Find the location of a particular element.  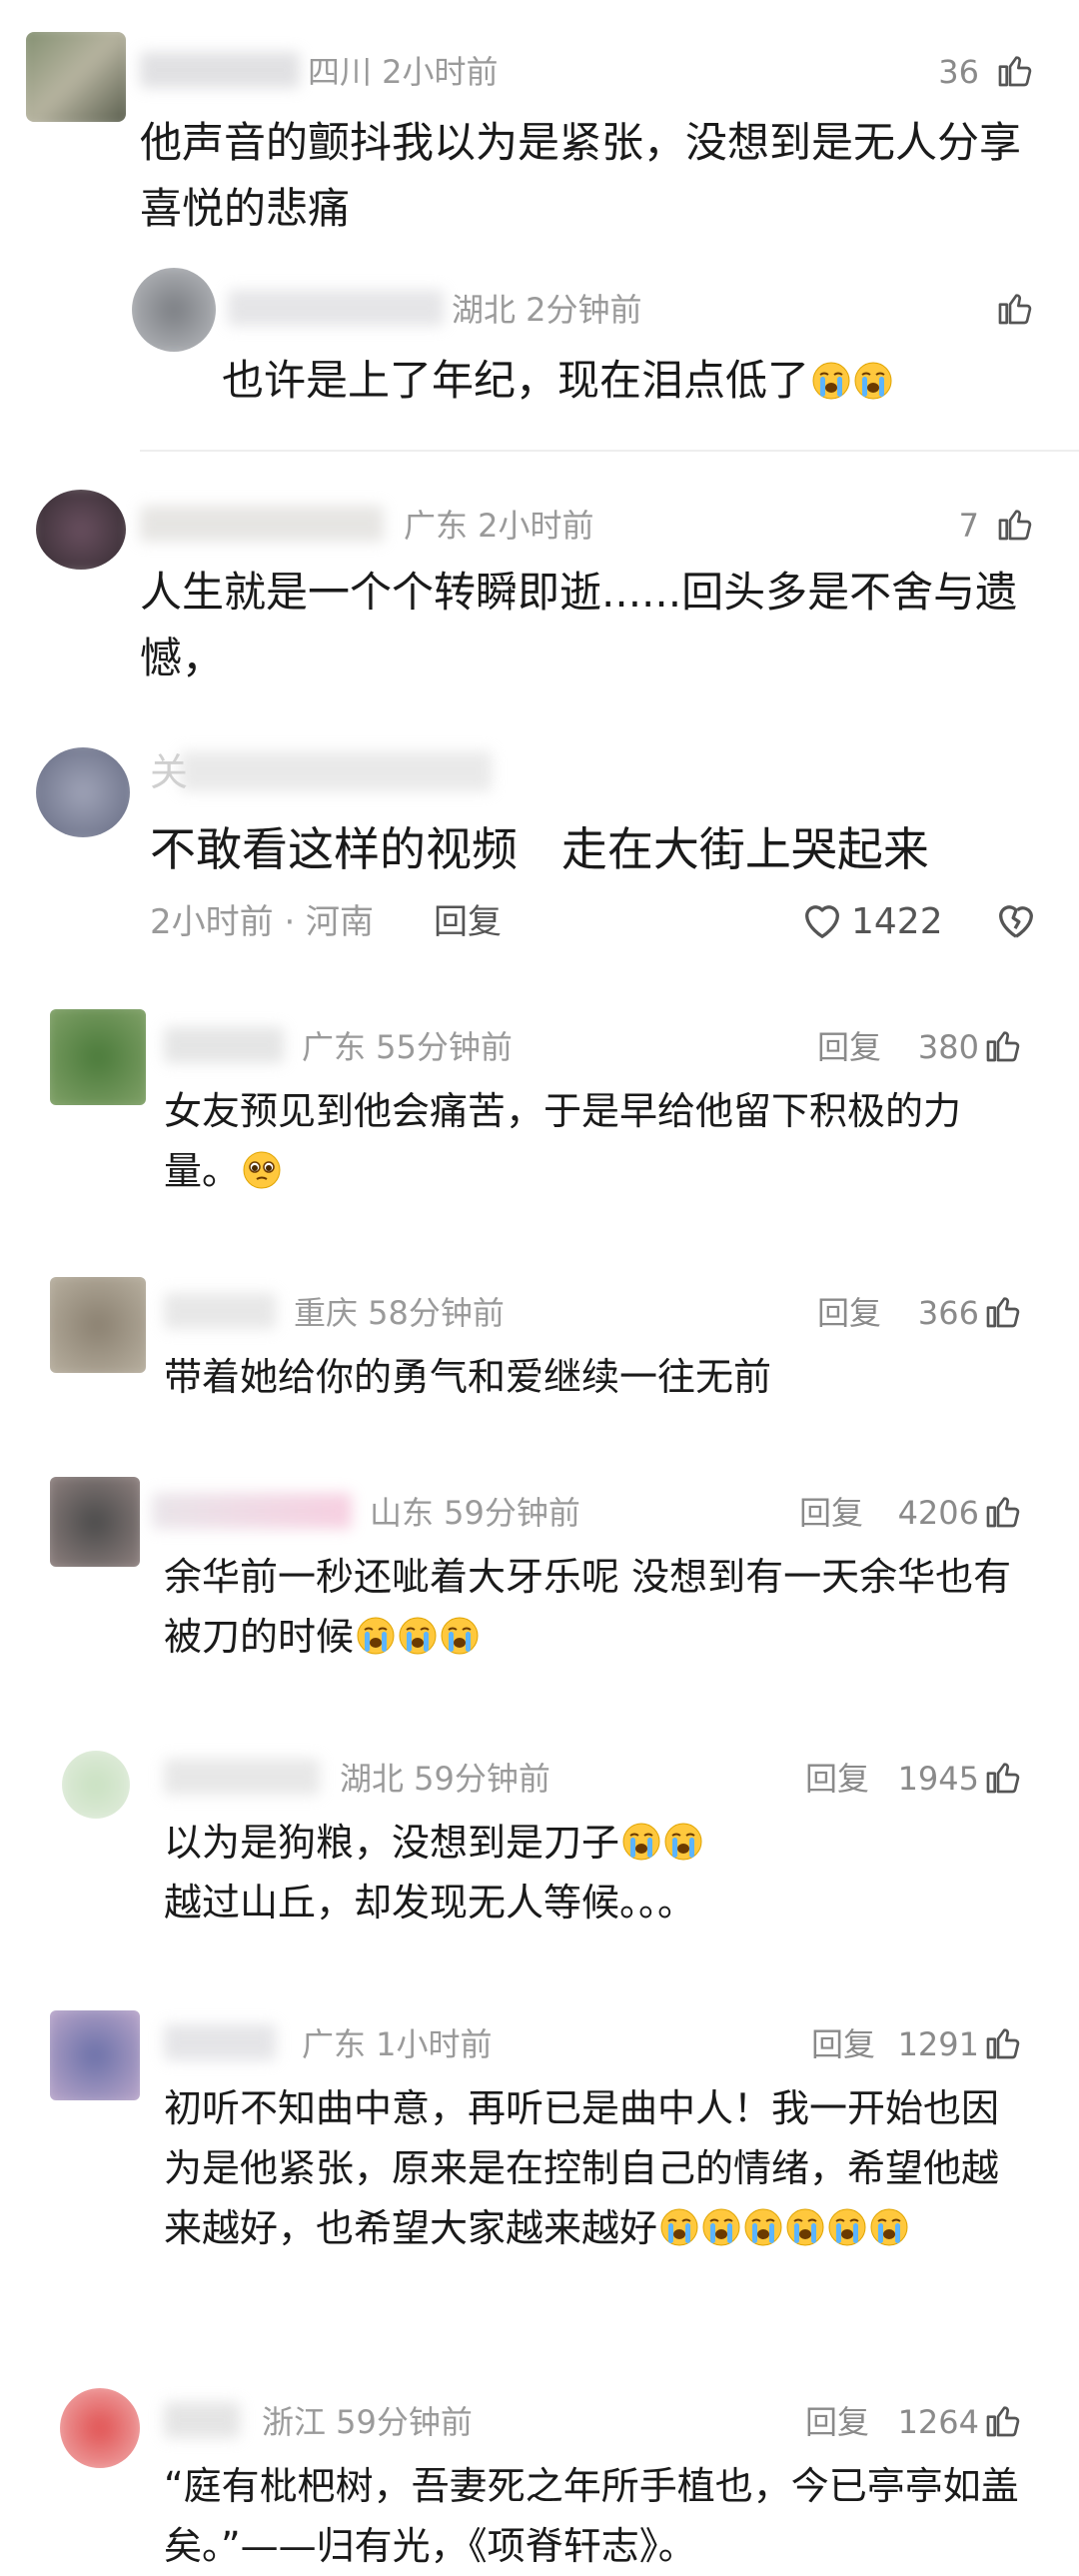

comment-time-location: 2小时前 · 河南 is located at coordinates (262, 922).